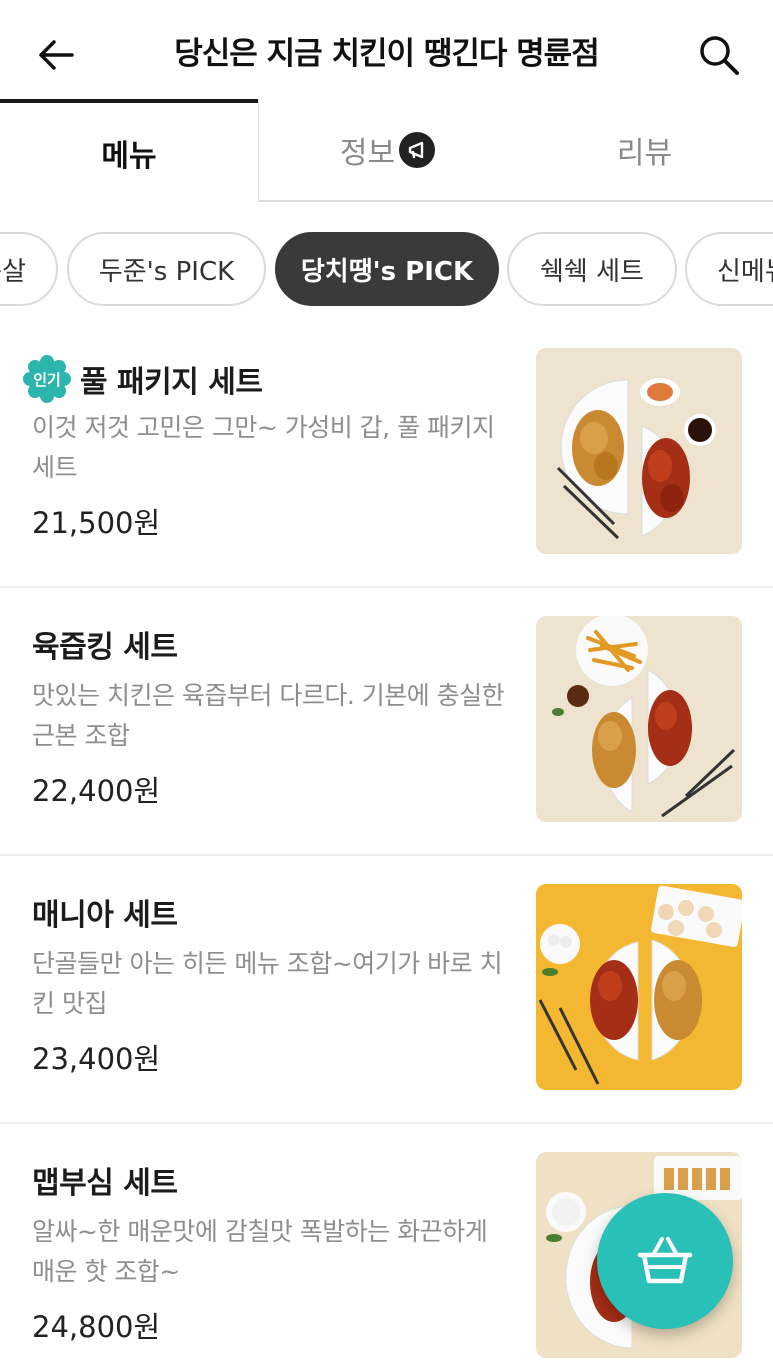 The image size is (773, 1368). I want to click on chip-dujun-pick: 두준's PICK, so click(166, 269).